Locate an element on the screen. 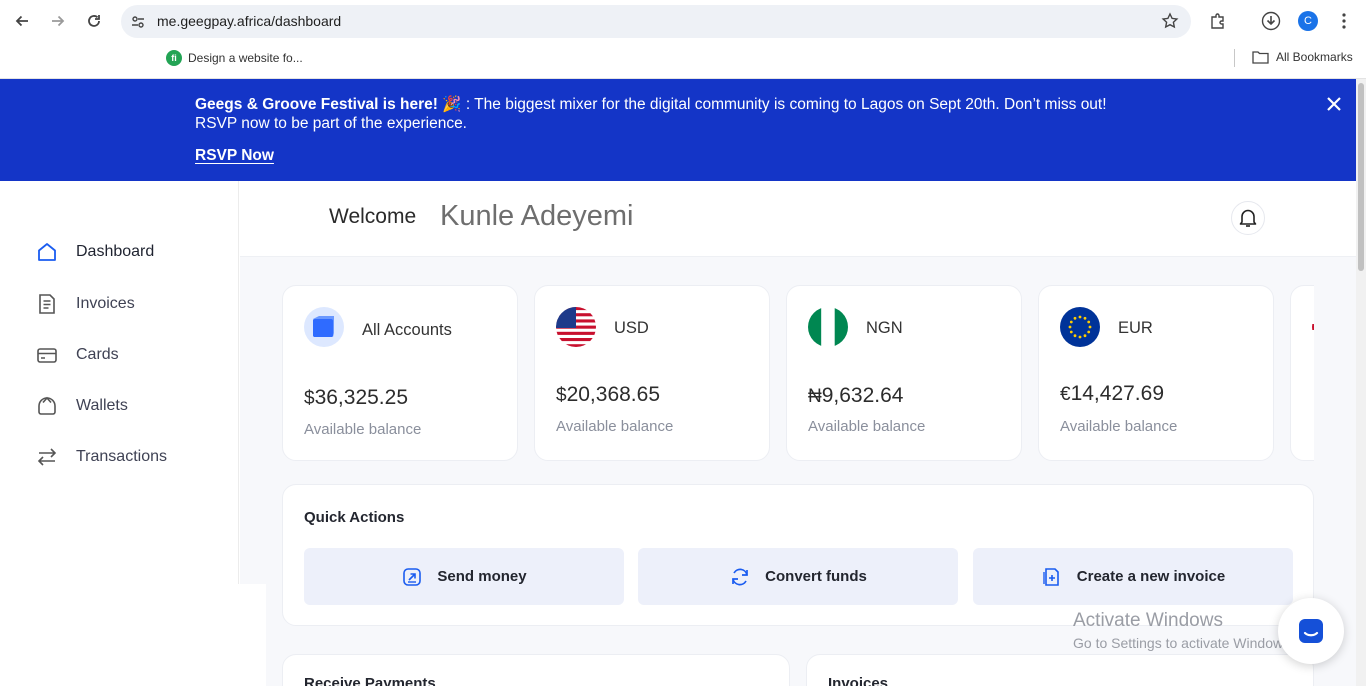 The height and width of the screenshot is (686, 1366). balance-amount: 20,368.65 is located at coordinates (613, 394).